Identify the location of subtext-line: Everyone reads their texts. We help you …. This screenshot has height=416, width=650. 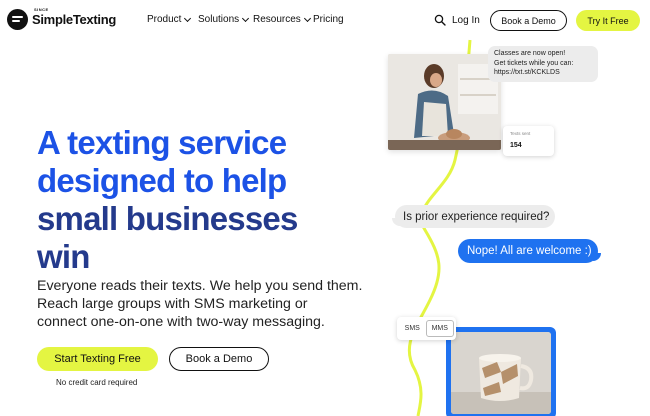
(200, 286).